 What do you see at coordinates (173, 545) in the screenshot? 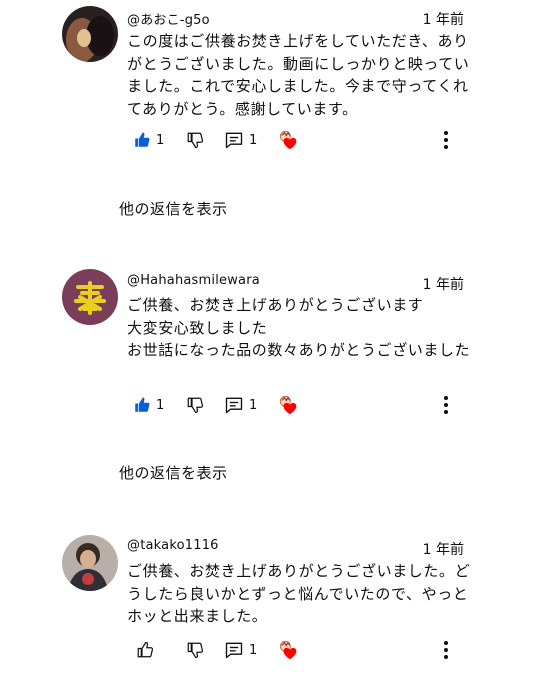
I see `comment-author: @takako1116` at bounding box center [173, 545].